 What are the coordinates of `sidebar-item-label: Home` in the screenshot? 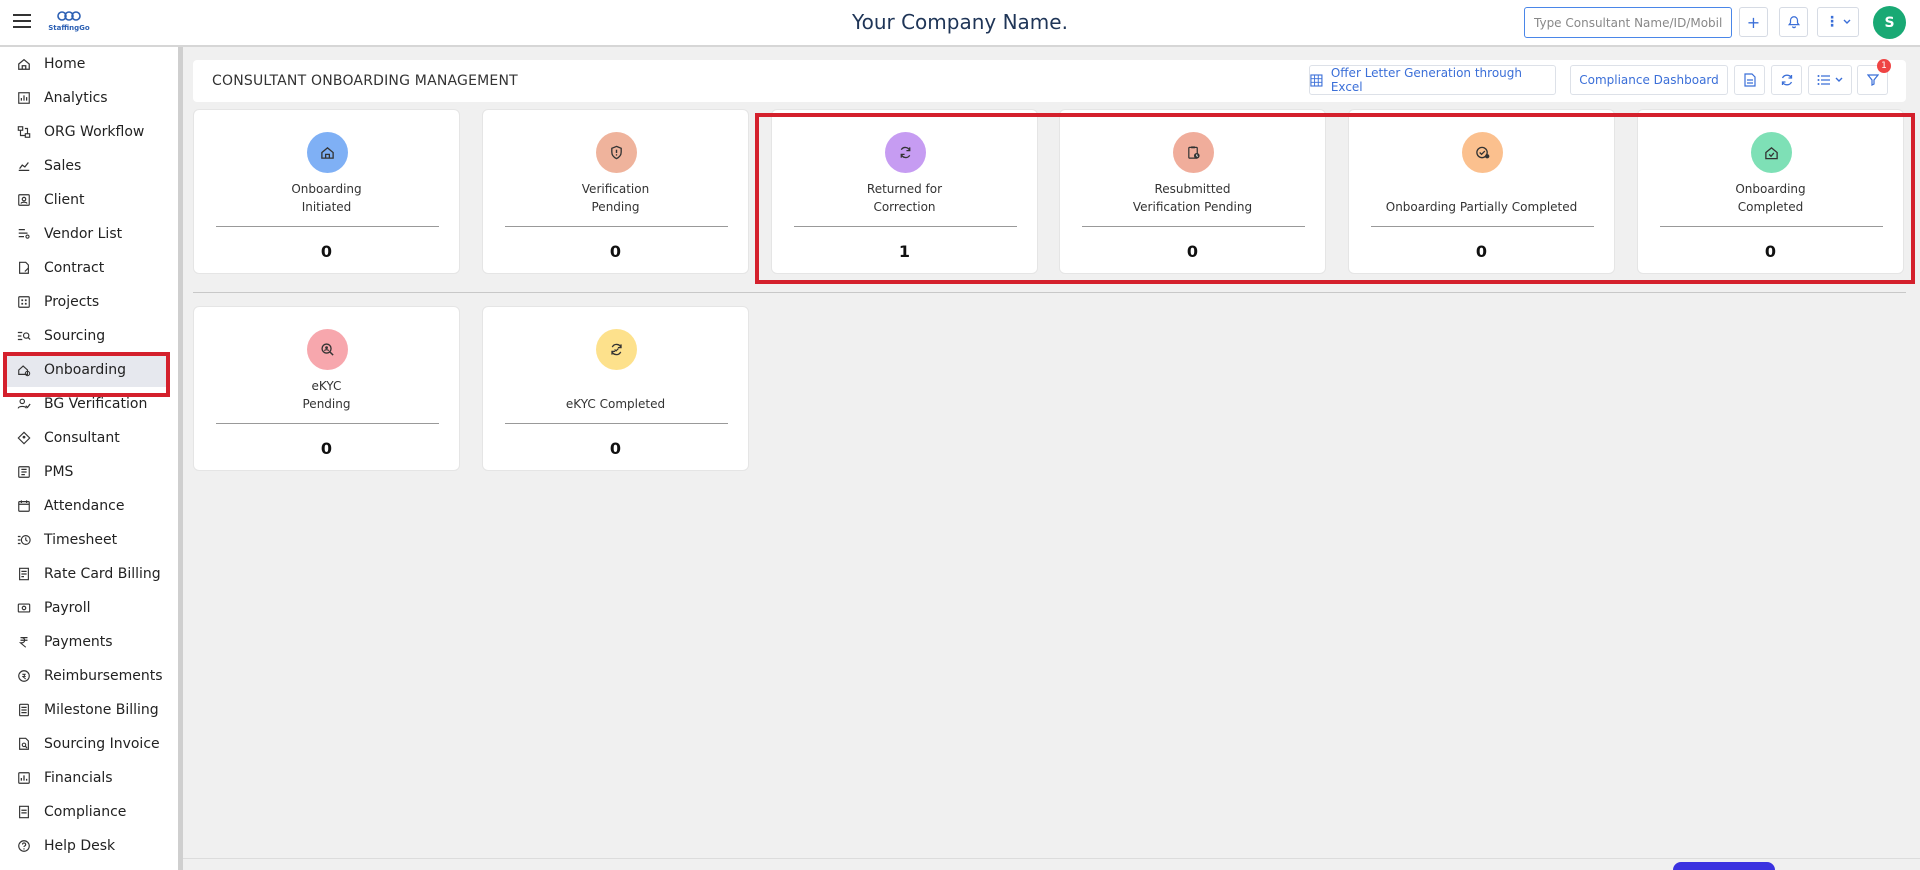 It's located at (65, 64).